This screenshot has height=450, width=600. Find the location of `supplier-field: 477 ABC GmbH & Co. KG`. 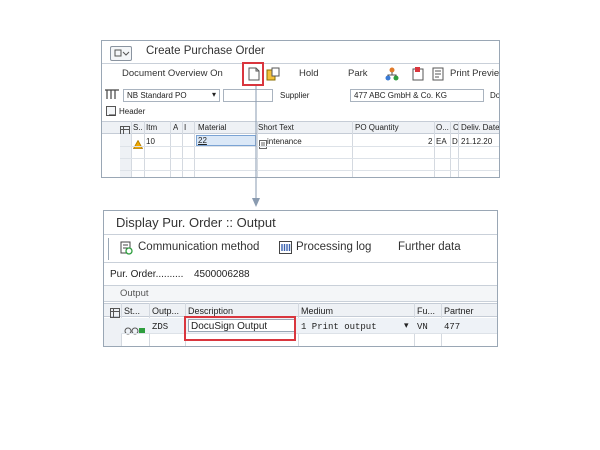

supplier-field: 477 ABC GmbH & Co. KG is located at coordinates (417, 95).